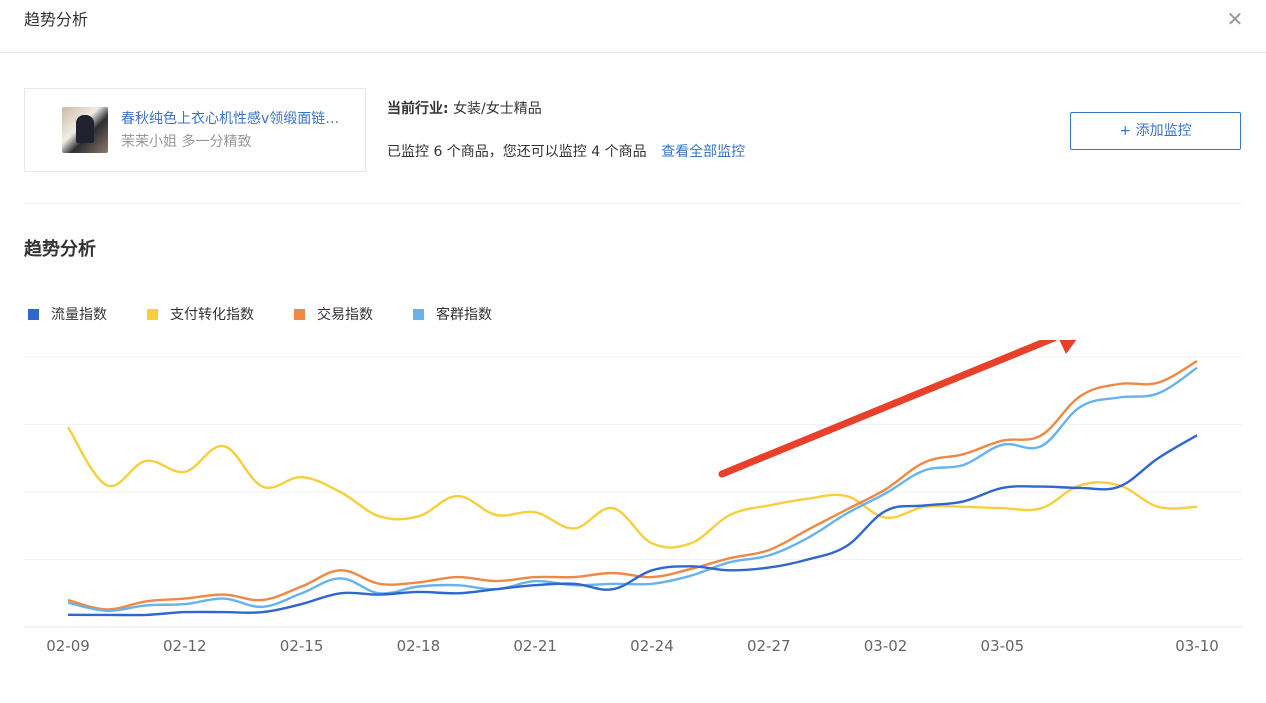 The image size is (1266, 703). Describe the element at coordinates (1235, 19) in the screenshot. I see `close-icon: ✕` at that location.